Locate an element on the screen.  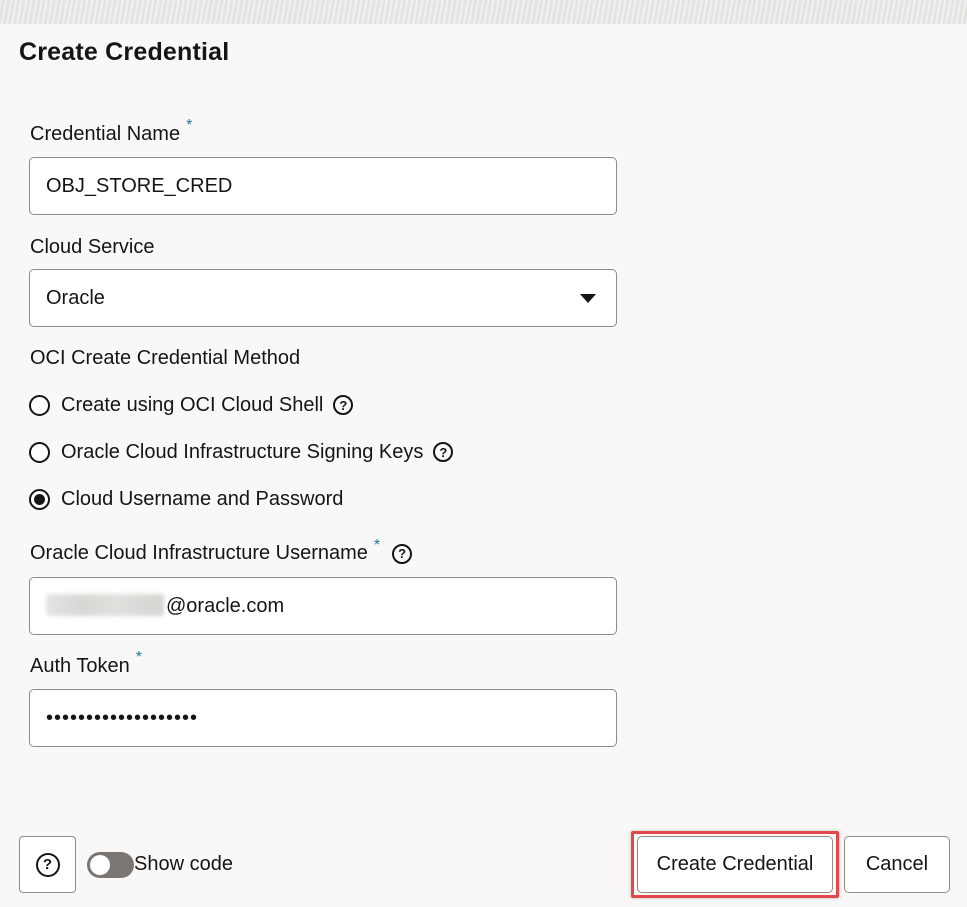
method-option-label: Oracle Cloud Infrastructure Signing Keys is located at coordinates (242, 451).